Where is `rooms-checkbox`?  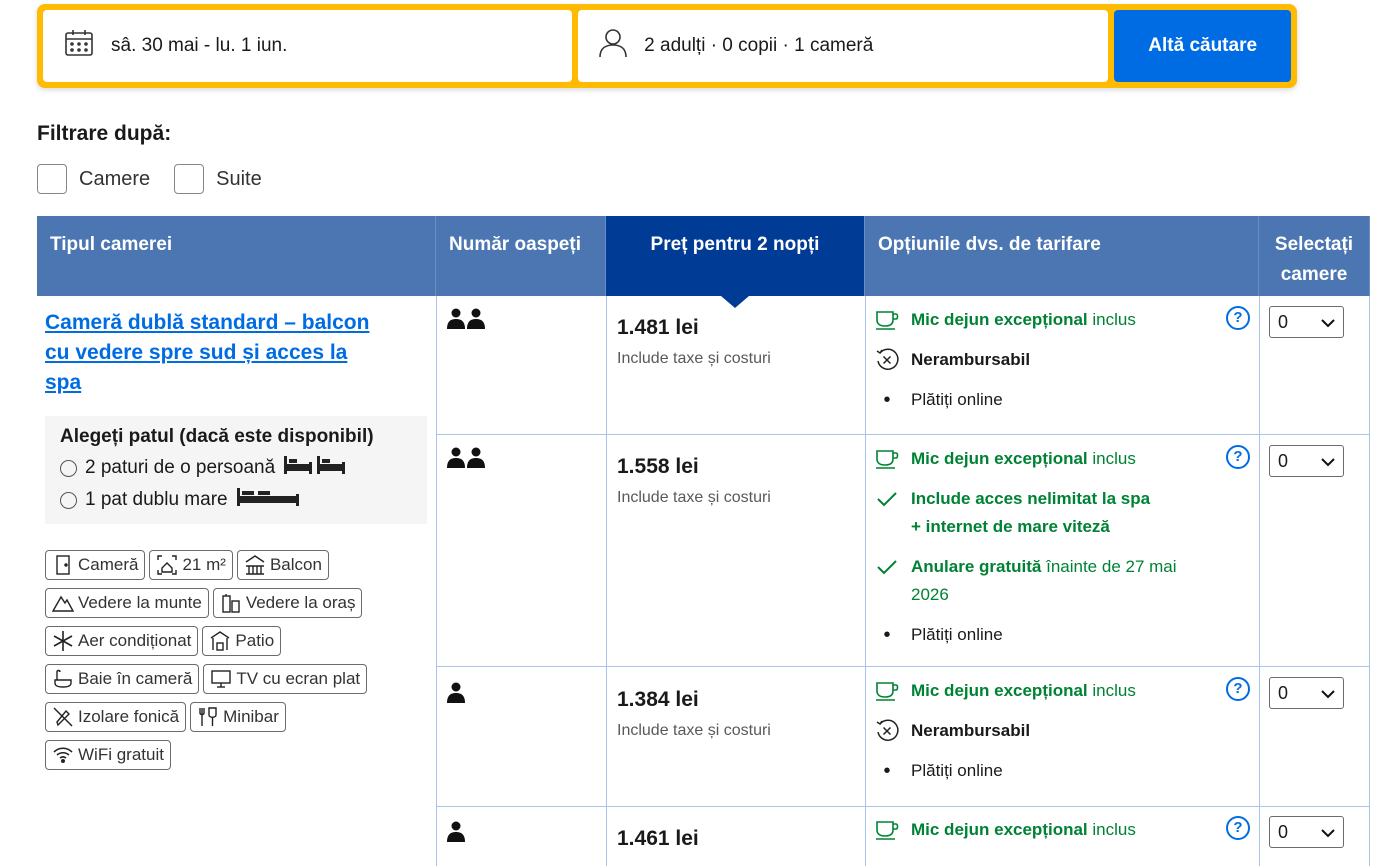
rooms-checkbox is located at coordinates (52, 179).